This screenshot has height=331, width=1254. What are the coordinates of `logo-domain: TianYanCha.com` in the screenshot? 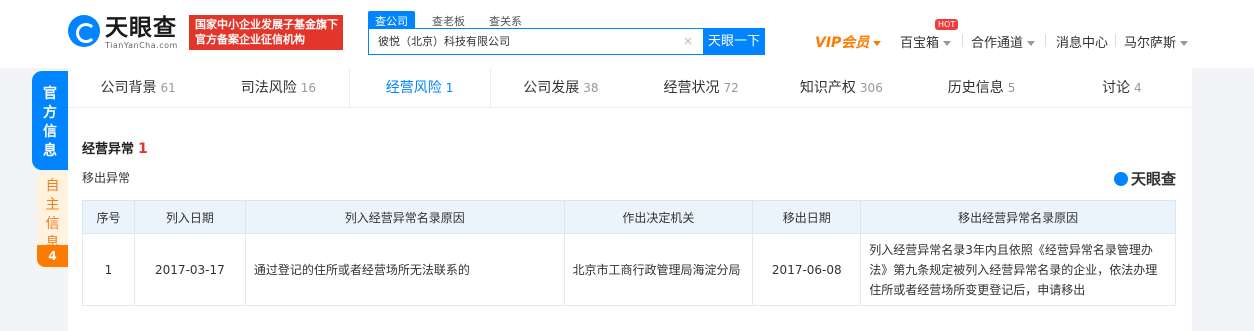 It's located at (141, 45).